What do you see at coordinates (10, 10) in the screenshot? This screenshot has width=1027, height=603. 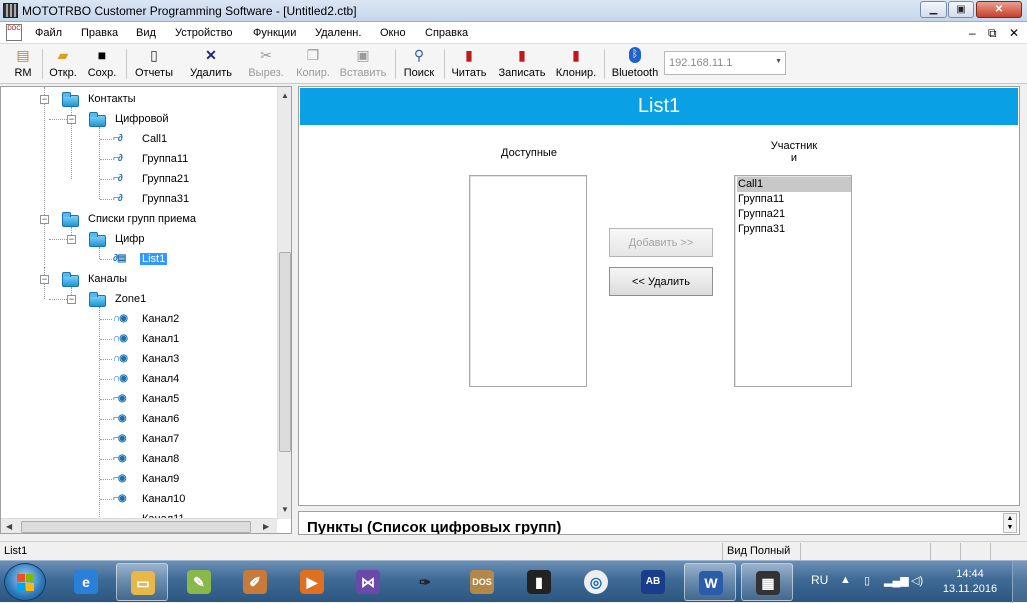 I see `app-icon` at bounding box center [10, 10].